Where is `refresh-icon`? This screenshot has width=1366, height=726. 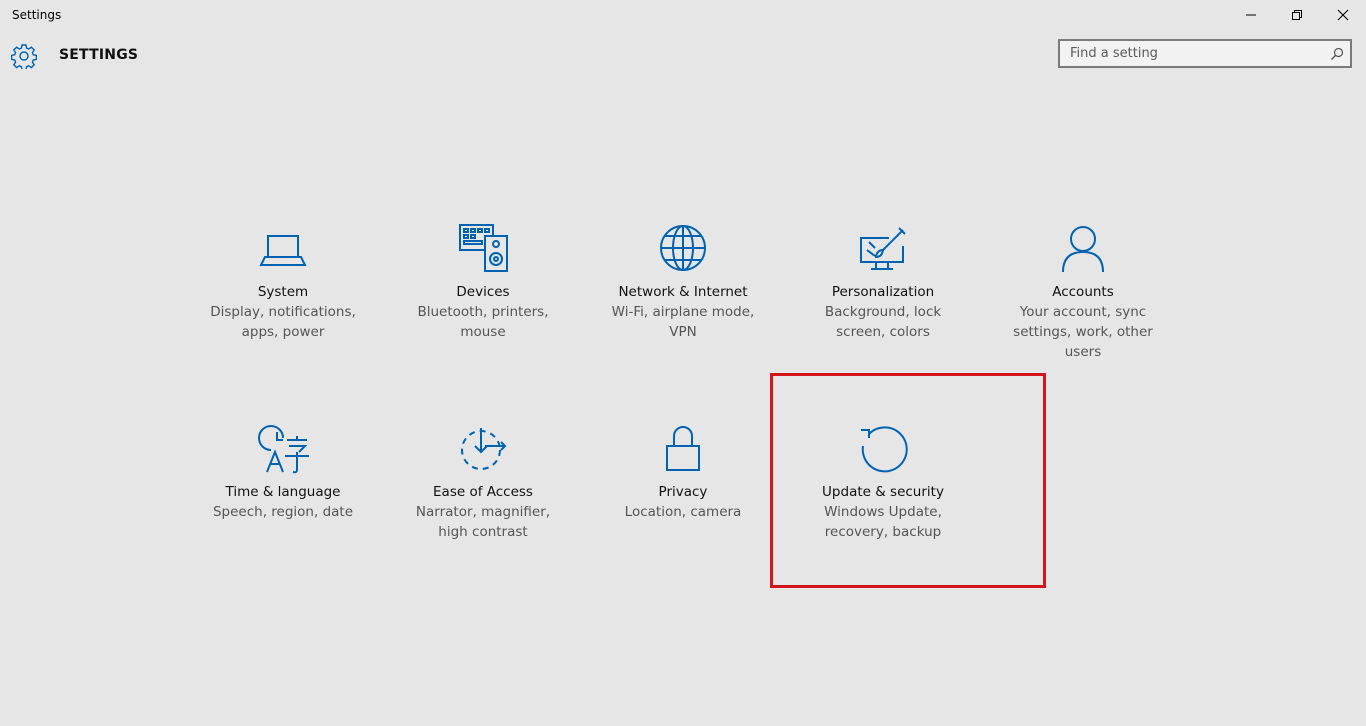 refresh-icon is located at coordinates (883, 450).